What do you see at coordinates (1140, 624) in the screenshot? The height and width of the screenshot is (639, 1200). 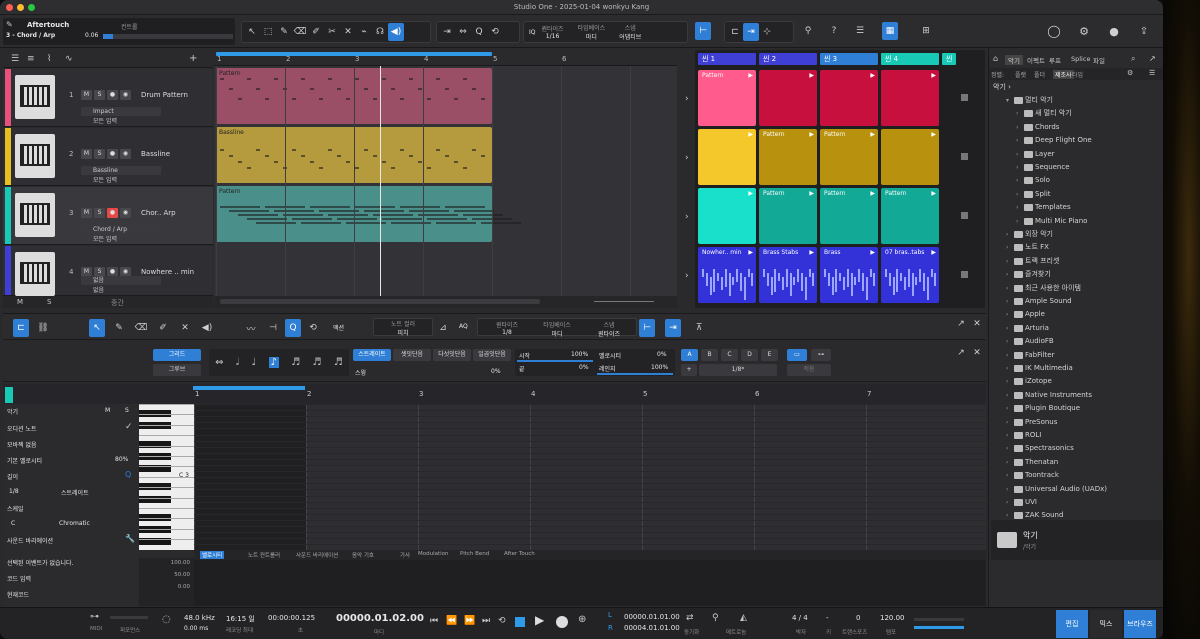 I see `view-tab: 브라우즈` at bounding box center [1140, 624].